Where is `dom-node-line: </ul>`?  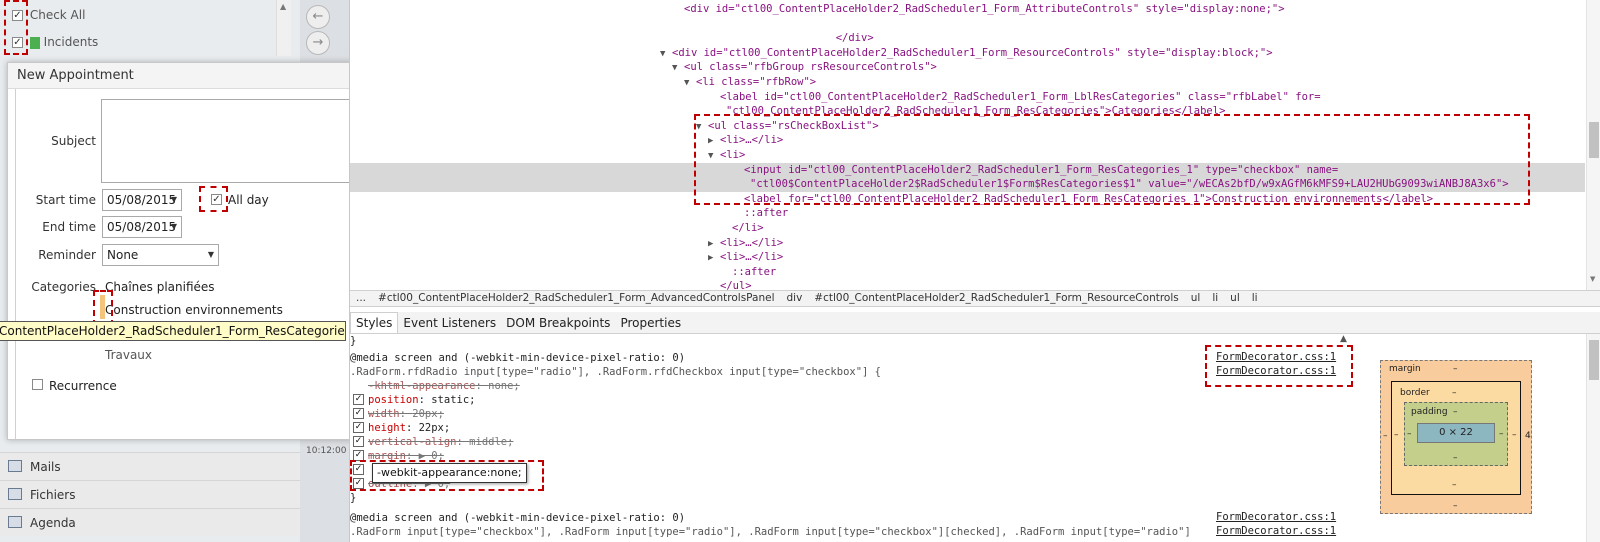 dom-node-line: </ul> is located at coordinates (967, 284).